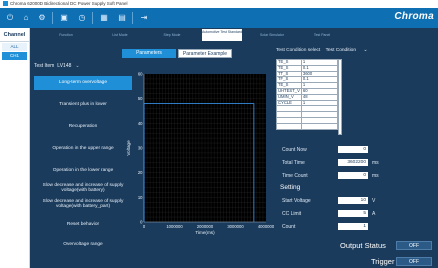 The height and width of the screenshot is (268, 438). Describe the element at coordinates (205, 226) in the screenshot. I see `x-tick-label: 2000000` at that location.